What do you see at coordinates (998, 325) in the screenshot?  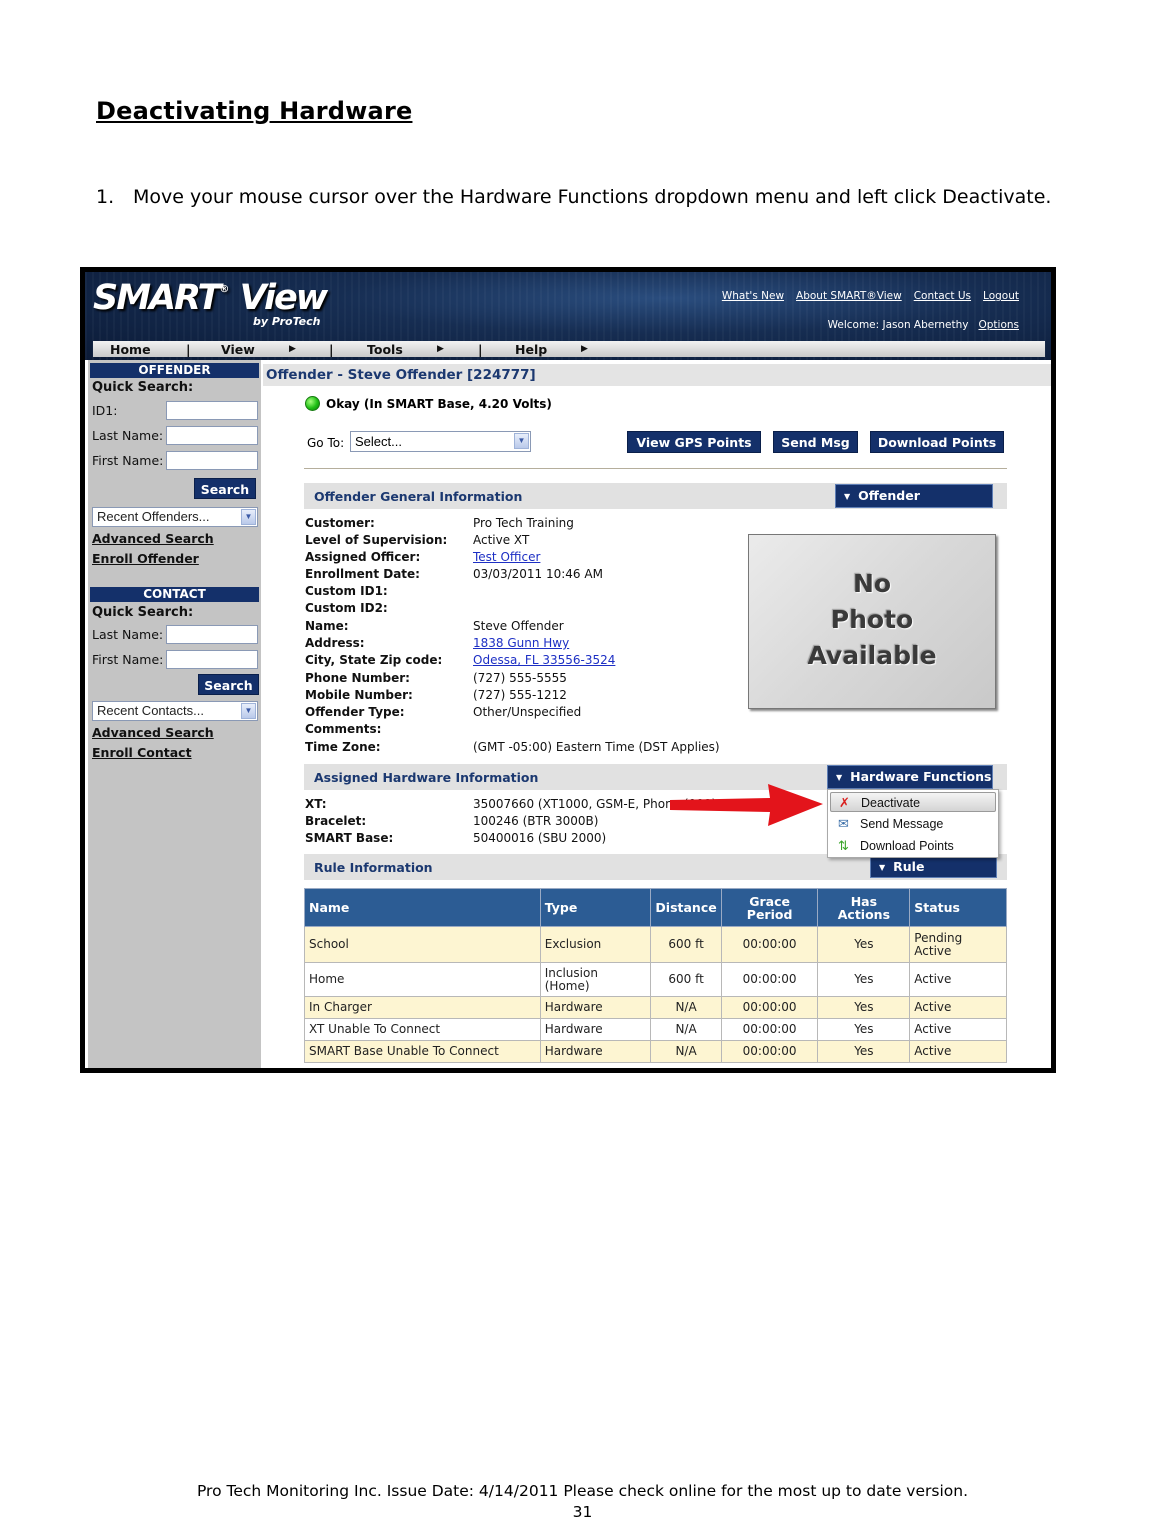 I see `options-link: Options` at bounding box center [998, 325].